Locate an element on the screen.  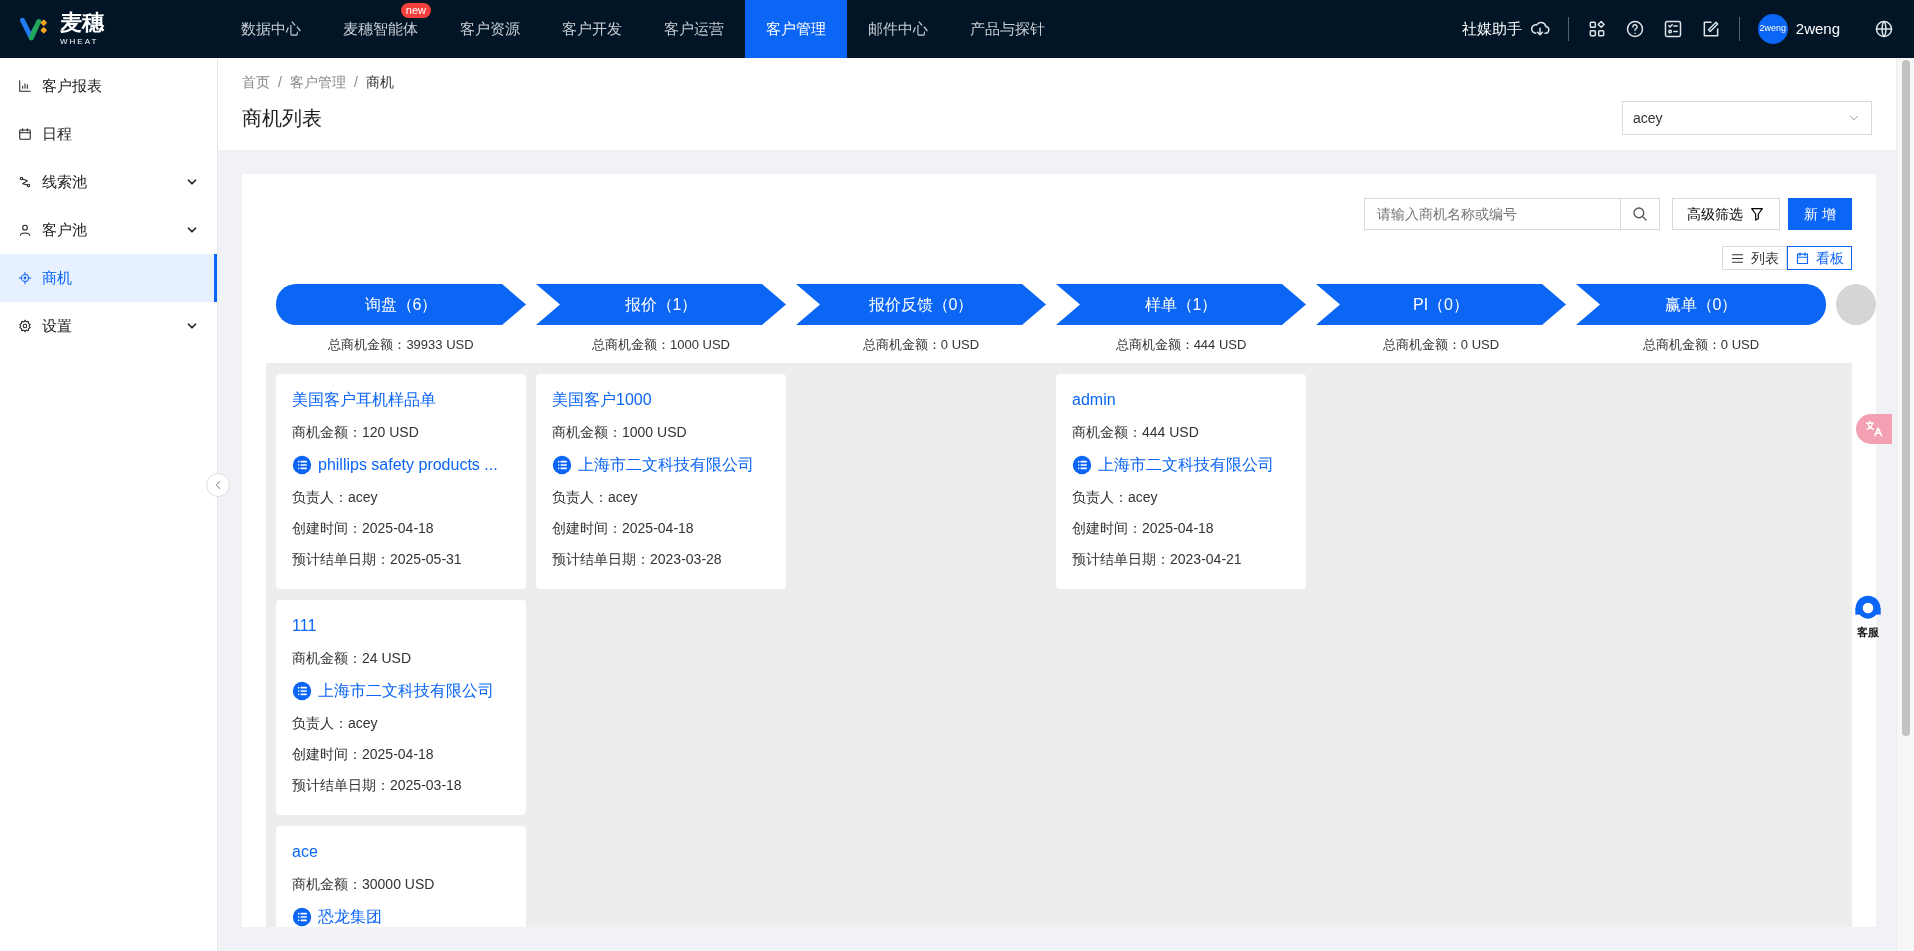
brand-subtitle: WHEAT is located at coordinates (80, 42).